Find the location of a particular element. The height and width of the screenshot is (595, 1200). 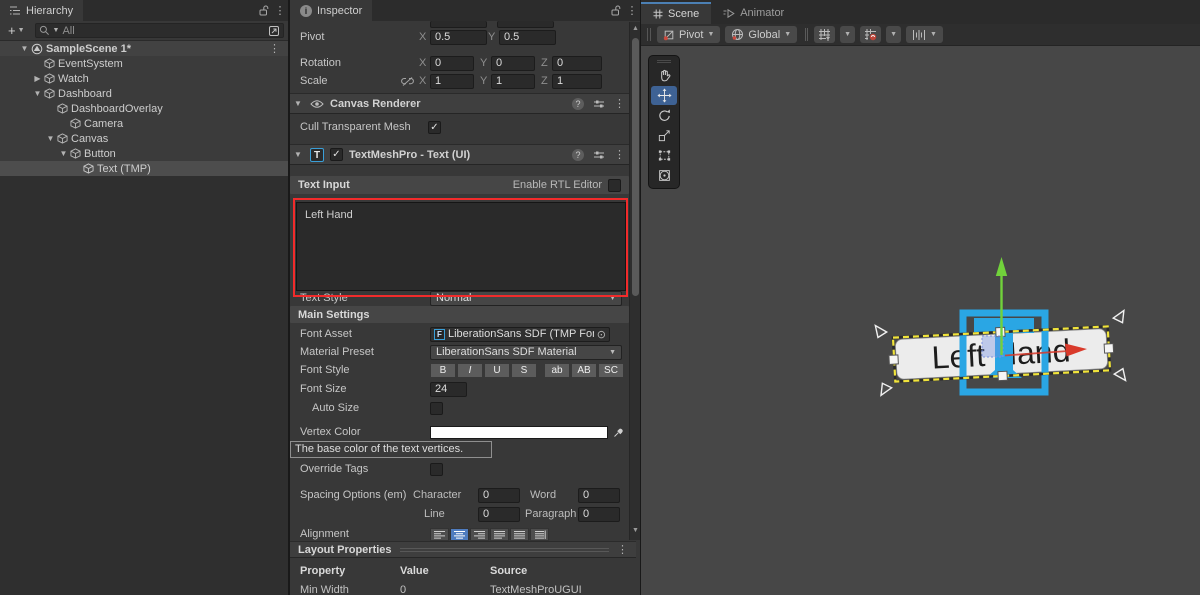

bold-button: B is located at coordinates (443, 370).